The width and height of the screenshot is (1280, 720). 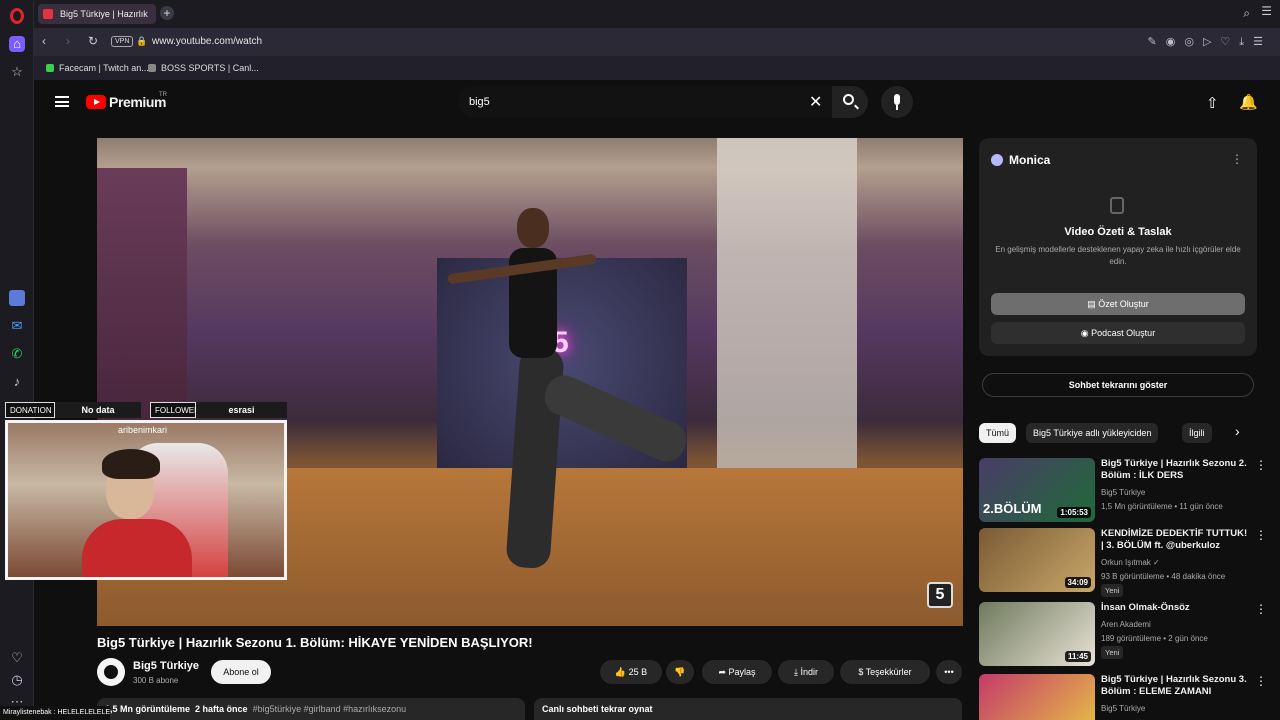 I want to click on recommendation-stats: 189 görüntüleme • 2 gün önce, so click(x=1154, y=638).